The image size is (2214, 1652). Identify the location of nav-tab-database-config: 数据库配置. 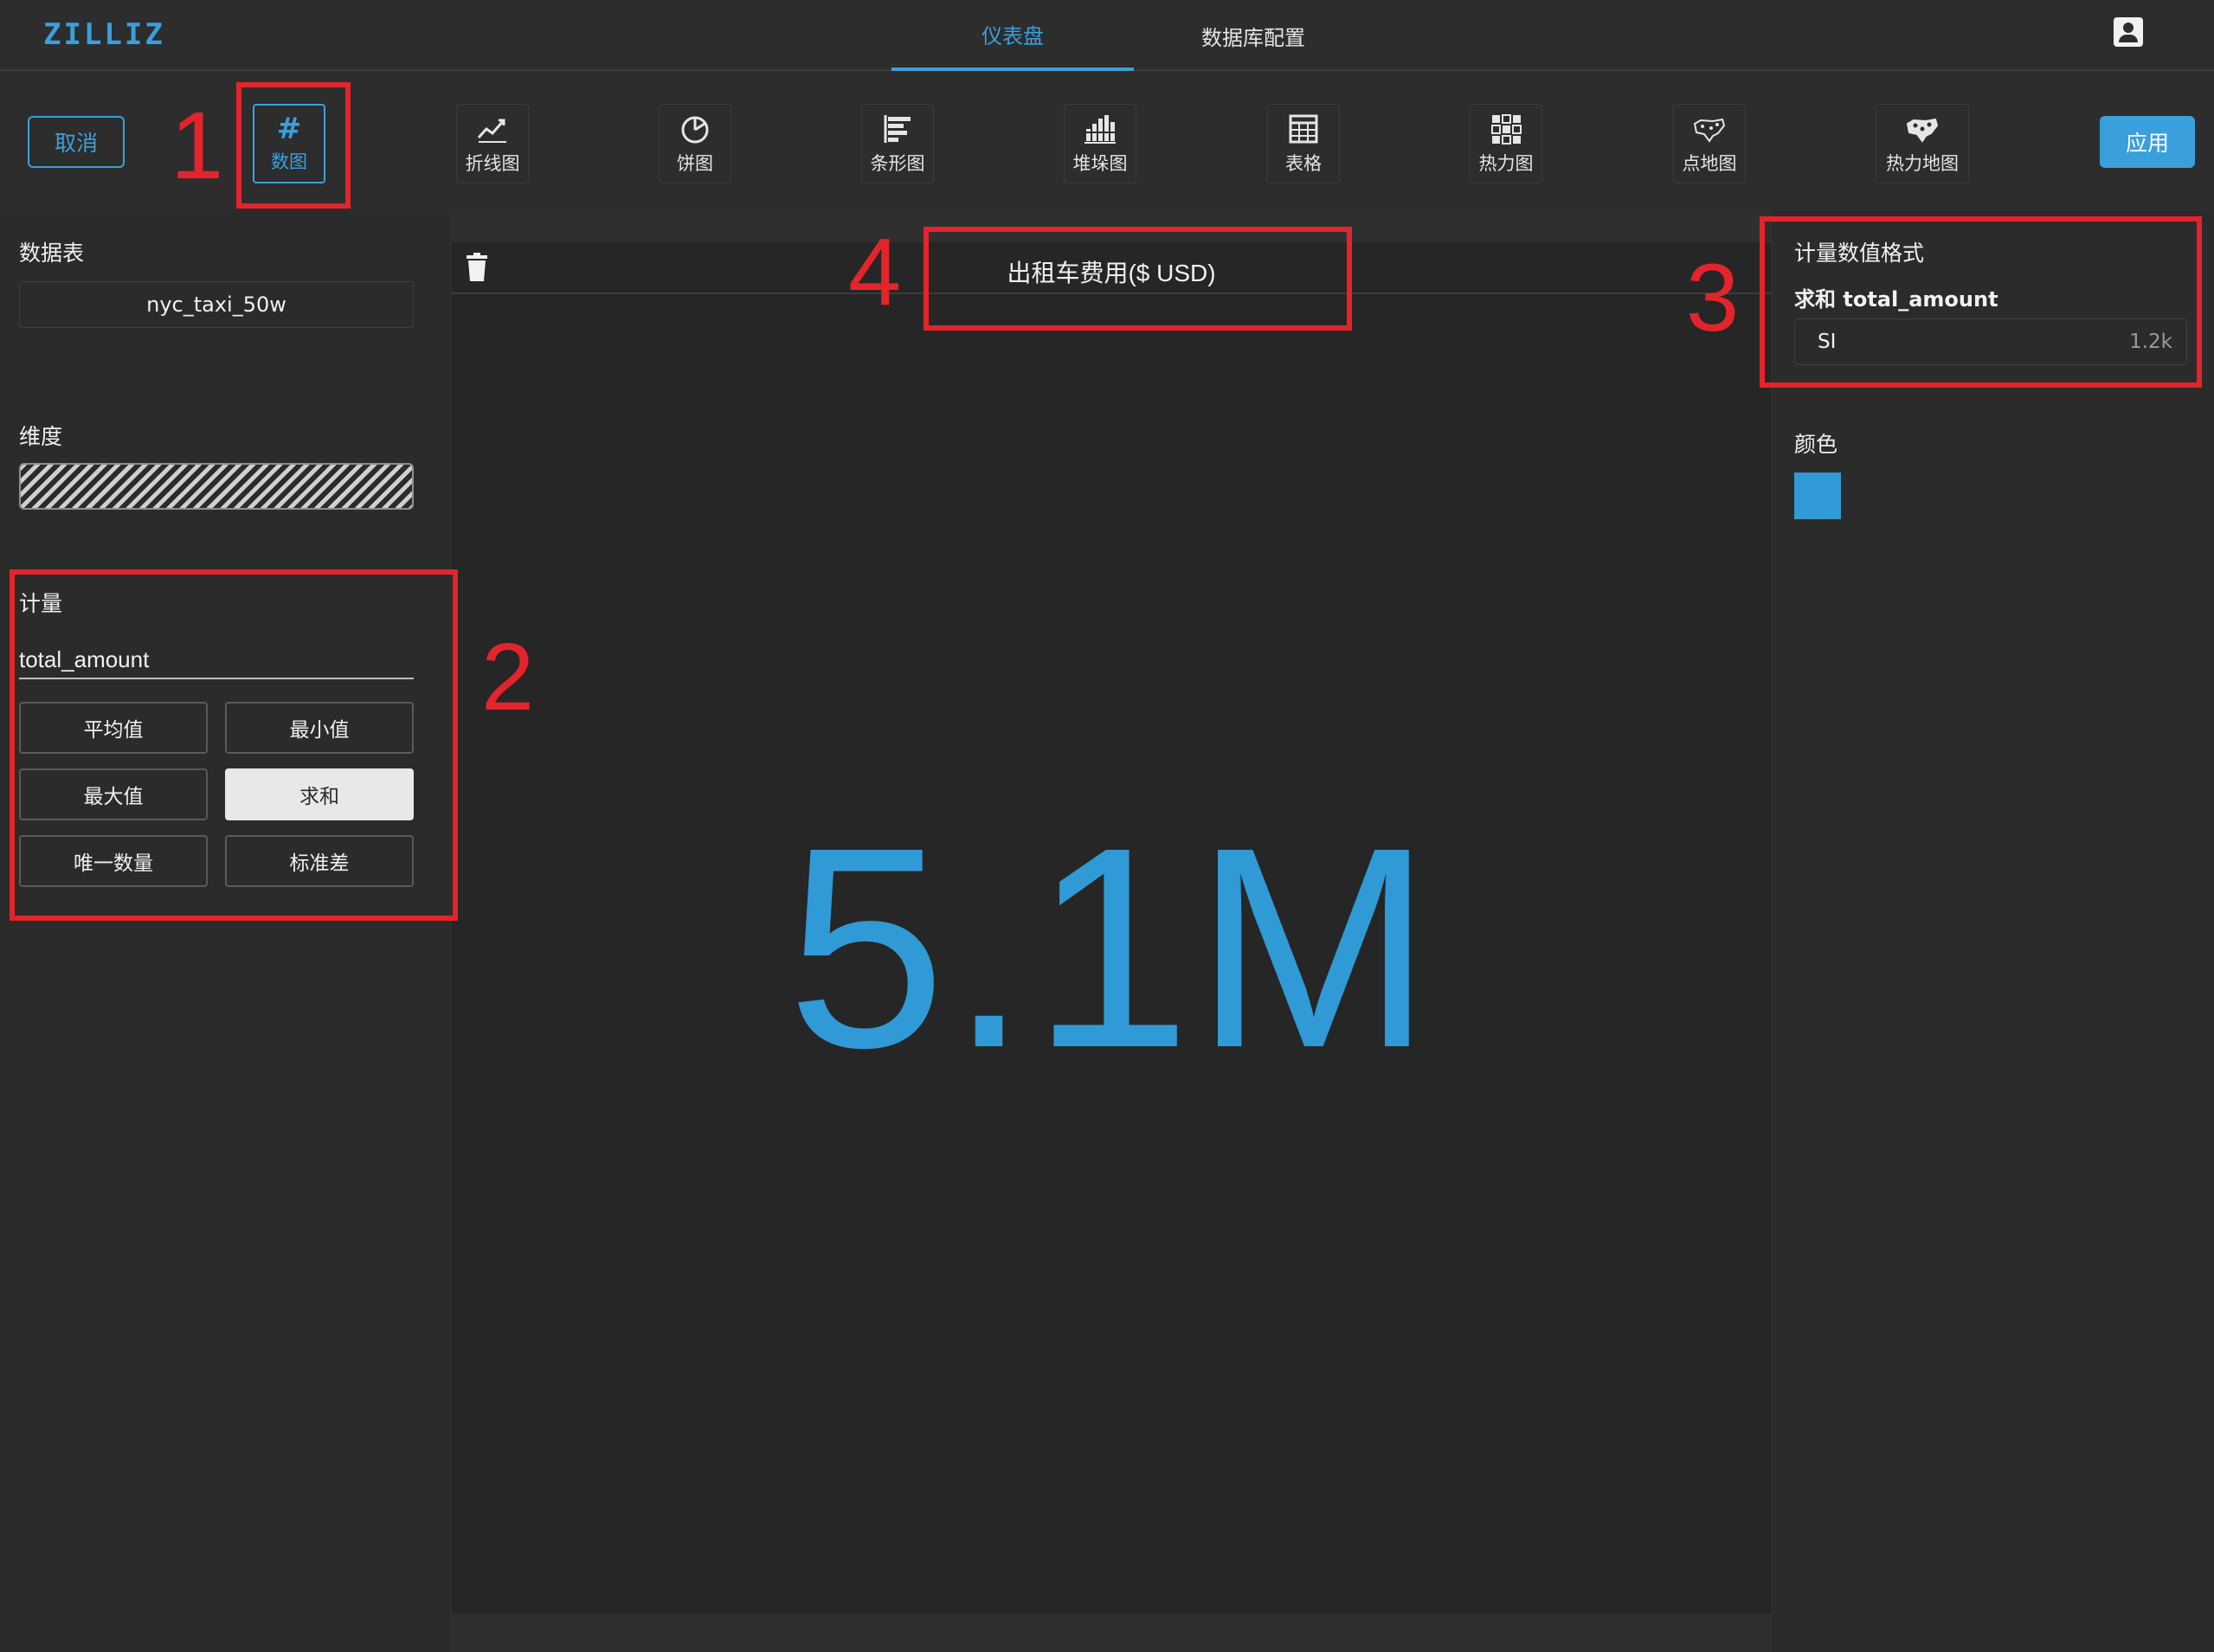
(1253, 35).